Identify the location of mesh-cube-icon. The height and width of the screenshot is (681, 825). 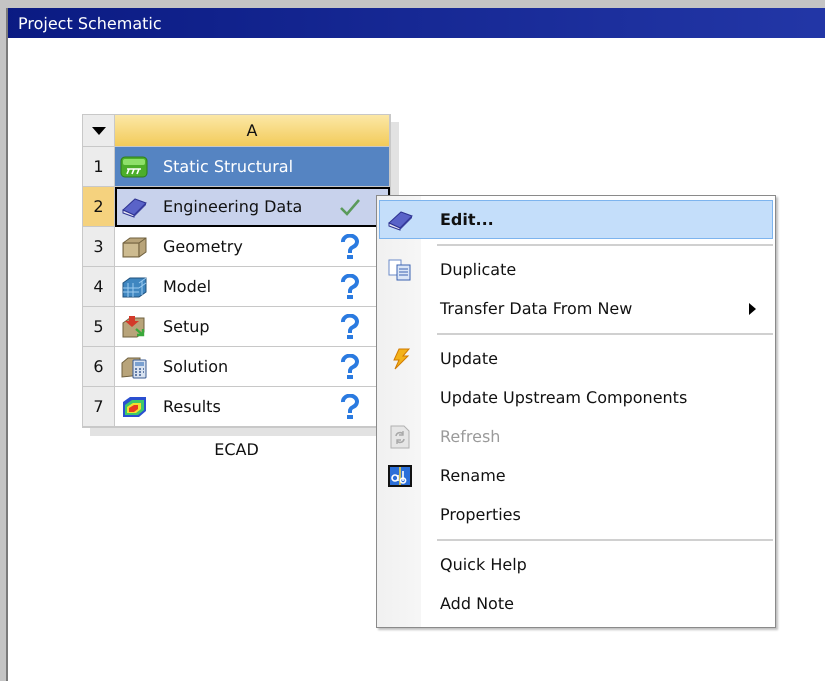
(134, 286).